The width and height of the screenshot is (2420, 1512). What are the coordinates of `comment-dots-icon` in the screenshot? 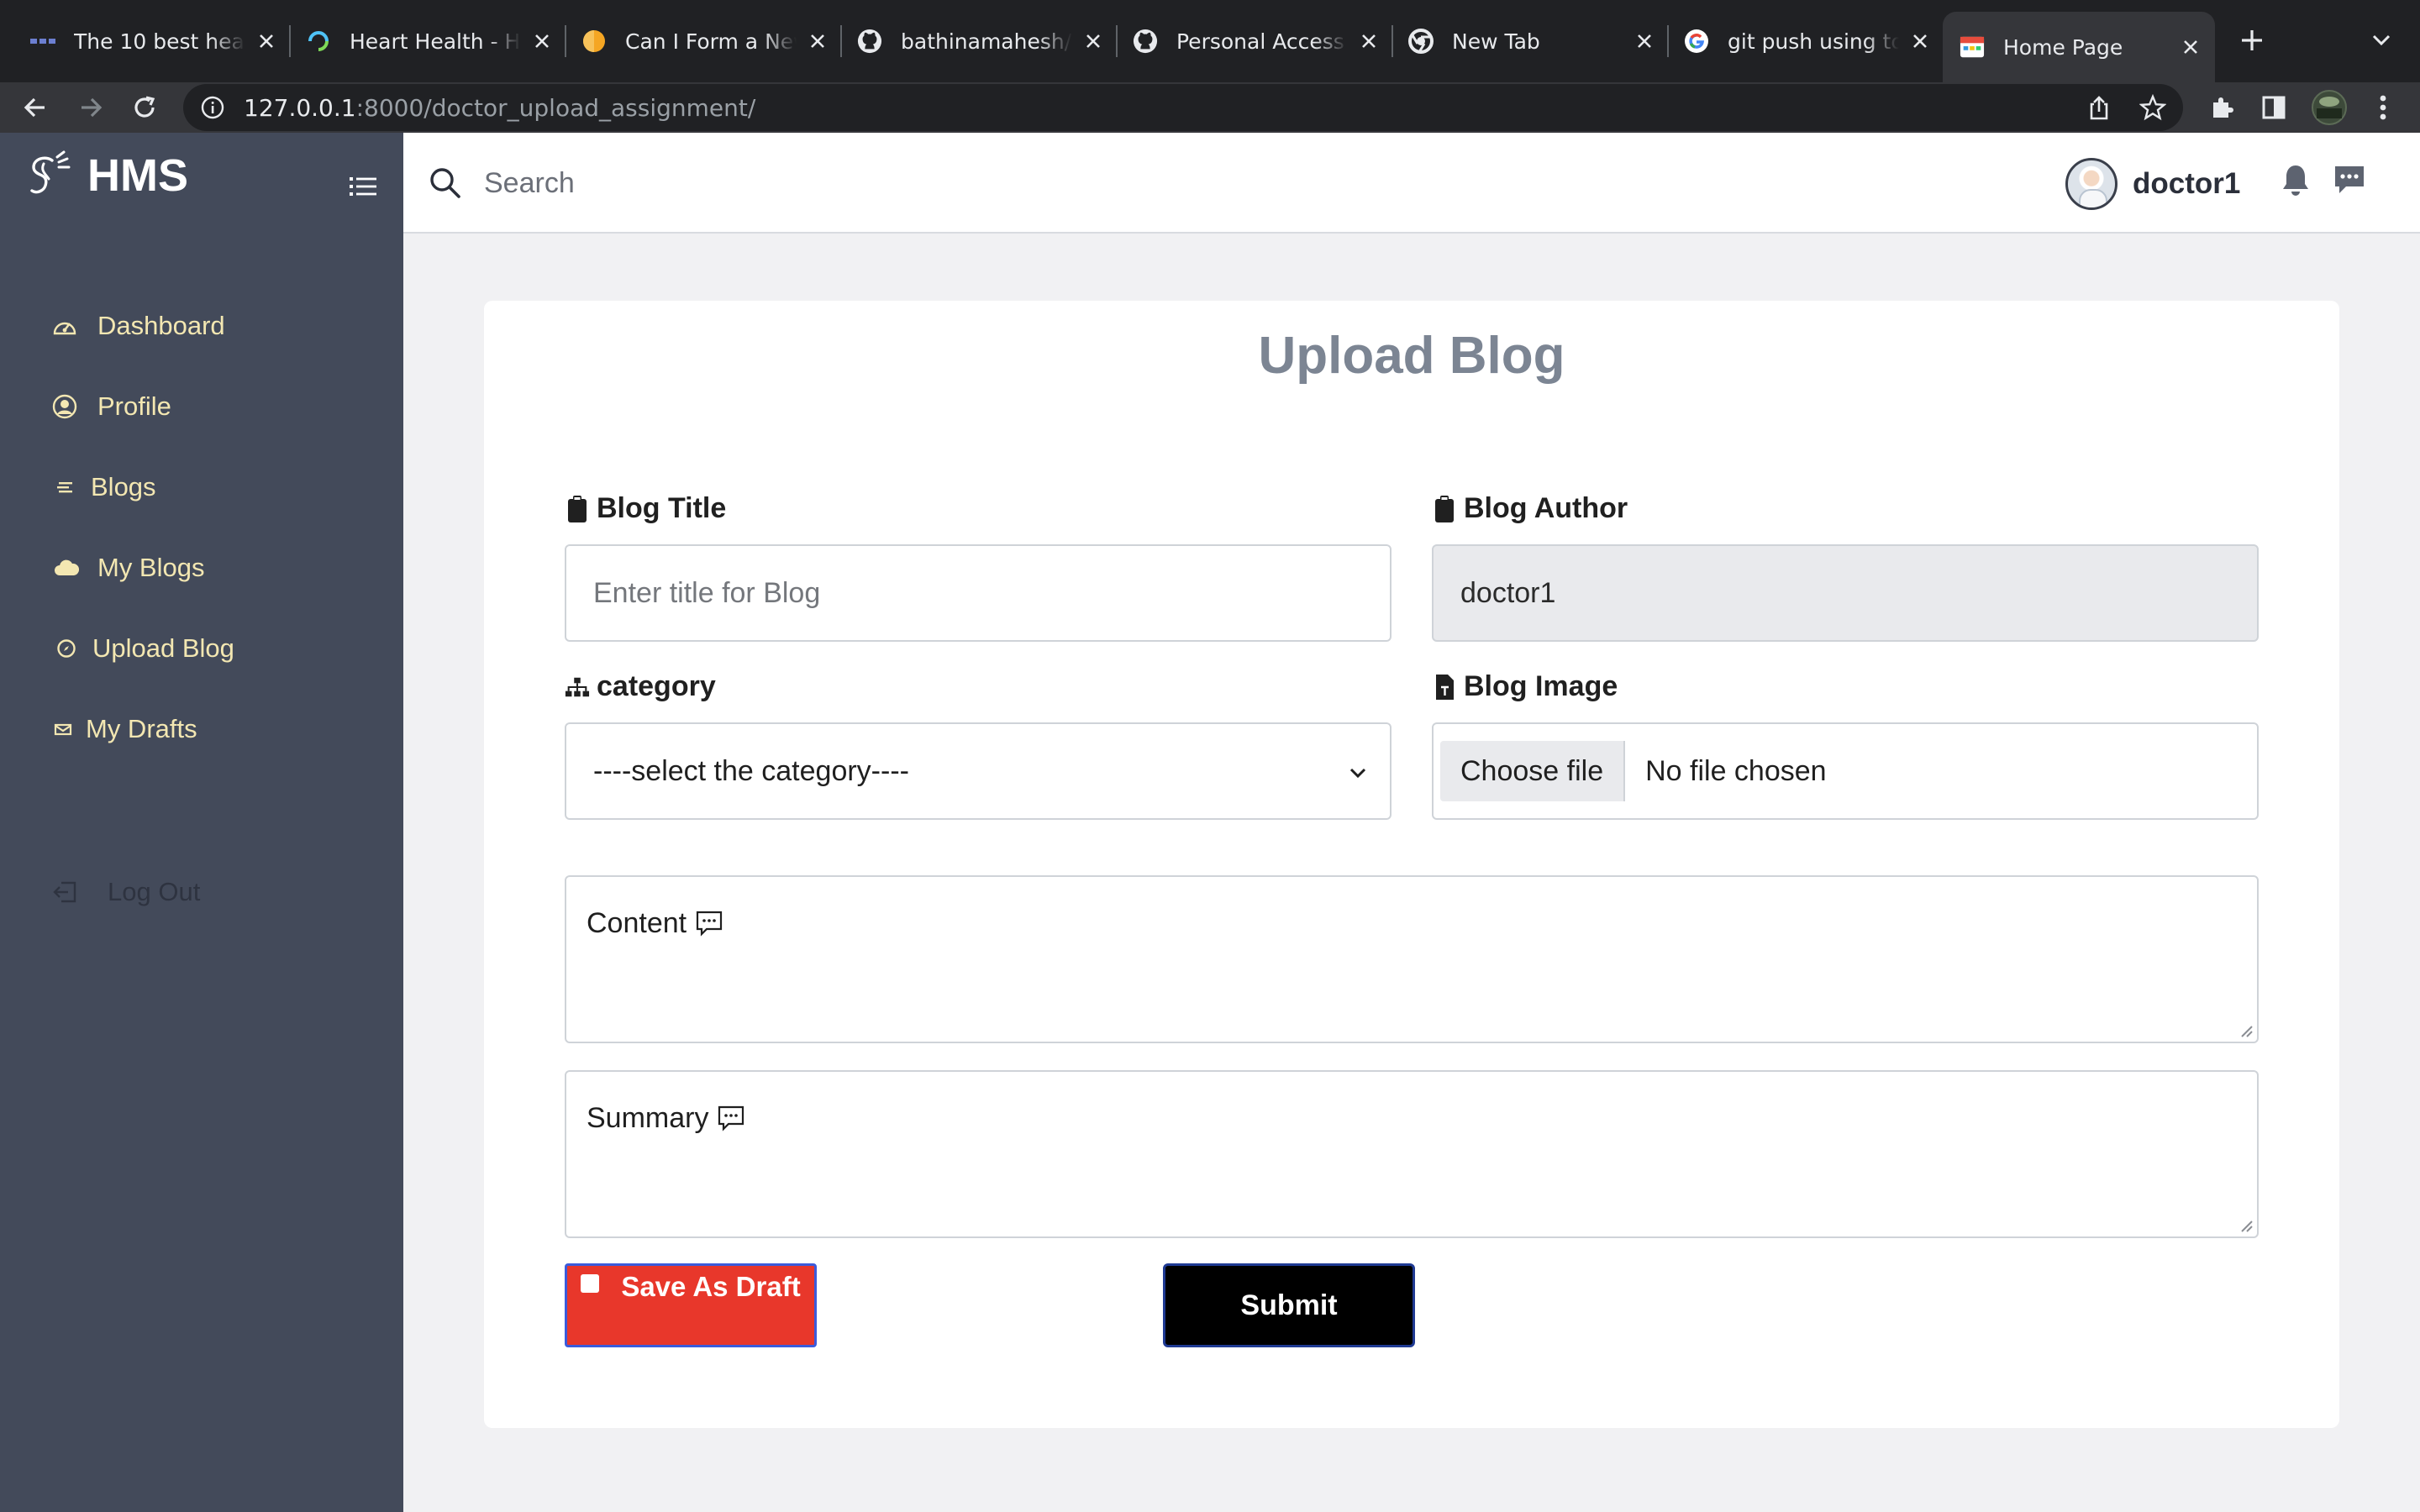 It's located at (709, 924).